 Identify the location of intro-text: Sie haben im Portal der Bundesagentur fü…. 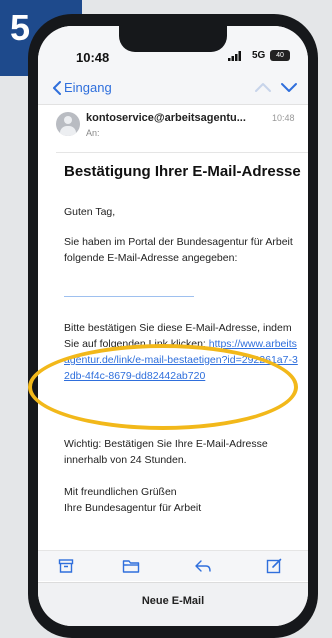
(178, 250).